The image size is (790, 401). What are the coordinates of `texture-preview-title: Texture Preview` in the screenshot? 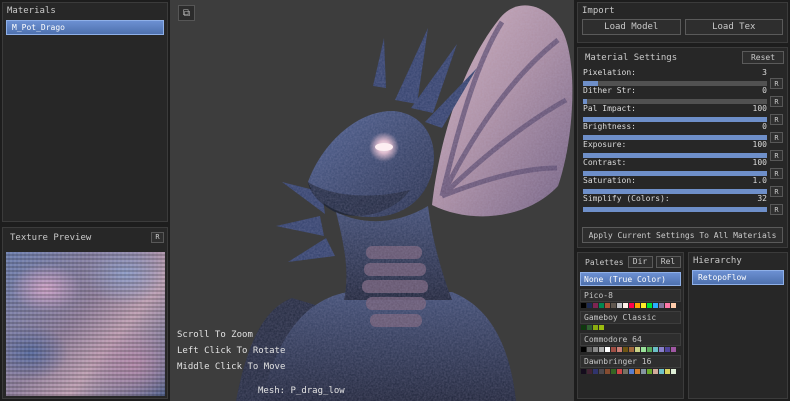 It's located at (51, 238).